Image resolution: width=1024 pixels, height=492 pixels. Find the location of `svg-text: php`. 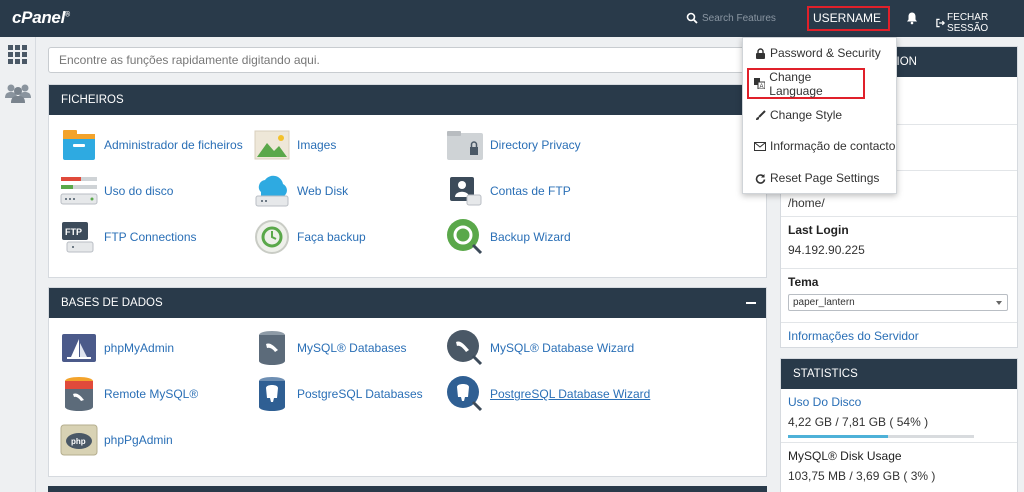

svg-text: php is located at coordinates (78, 441).